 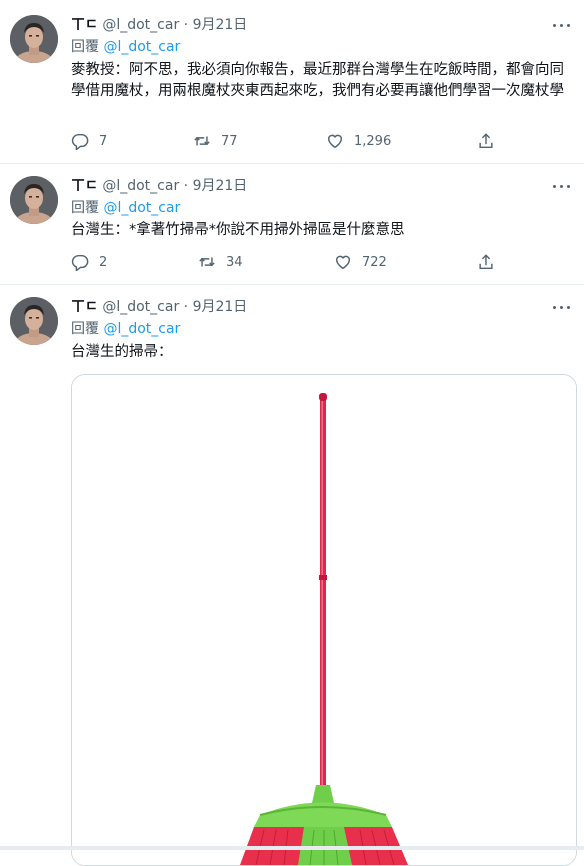 I want to click on retweet-count: 77, so click(x=229, y=141).